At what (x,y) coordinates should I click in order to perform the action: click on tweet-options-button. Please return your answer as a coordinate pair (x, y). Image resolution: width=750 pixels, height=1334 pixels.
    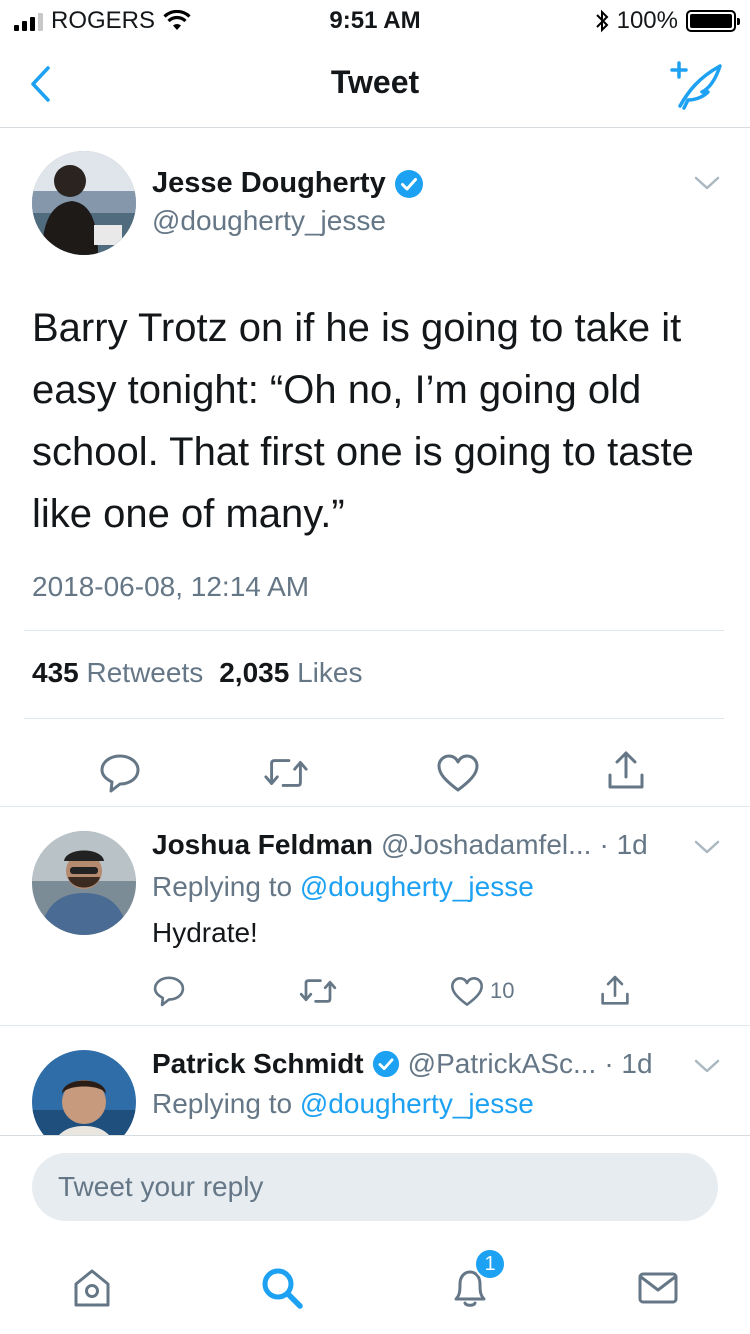
    Looking at the image, I should click on (707, 185).